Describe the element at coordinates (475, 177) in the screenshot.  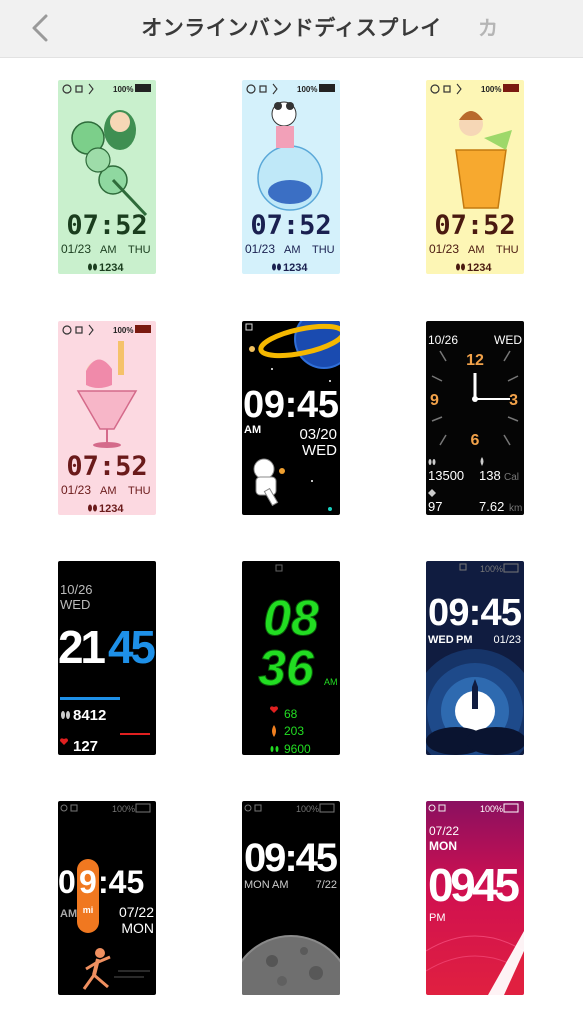
I see `watchface-card-3: 100% 07:52 01/23 AM THU 1234` at that location.